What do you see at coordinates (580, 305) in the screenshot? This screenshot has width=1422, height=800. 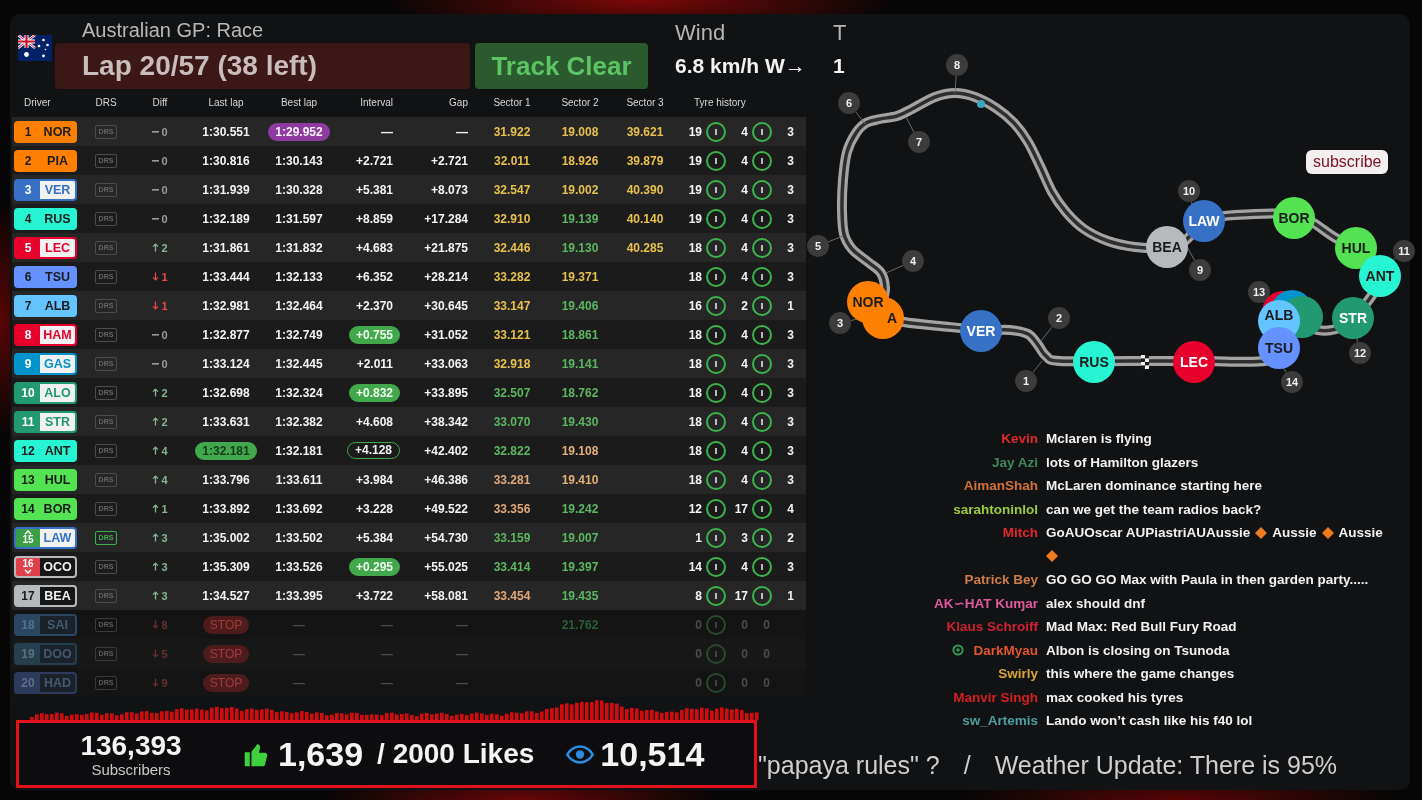 I see `sector-time: 19.406` at bounding box center [580, 305].